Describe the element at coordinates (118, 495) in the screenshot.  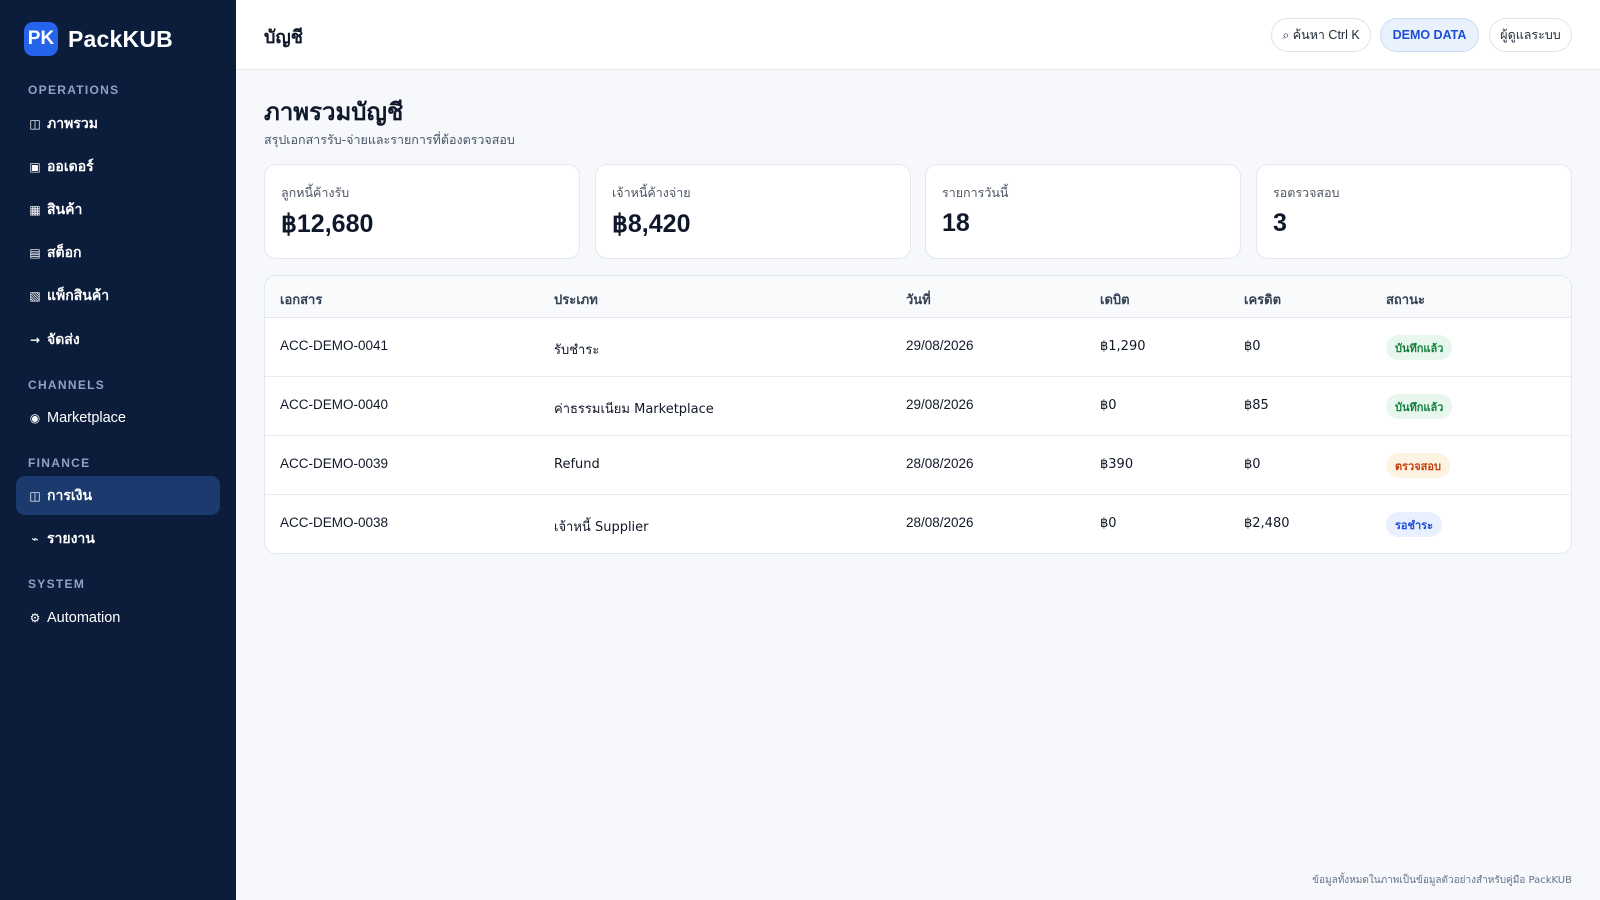
I see `sidebar-item-finance: ◫ การเงิน` at that location.